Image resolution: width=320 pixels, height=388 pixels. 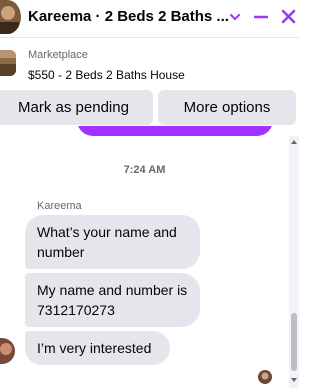 I want to click on listing-price-title: $550 - 2 Beds 2 Baths House, so click(x=106, y=75).